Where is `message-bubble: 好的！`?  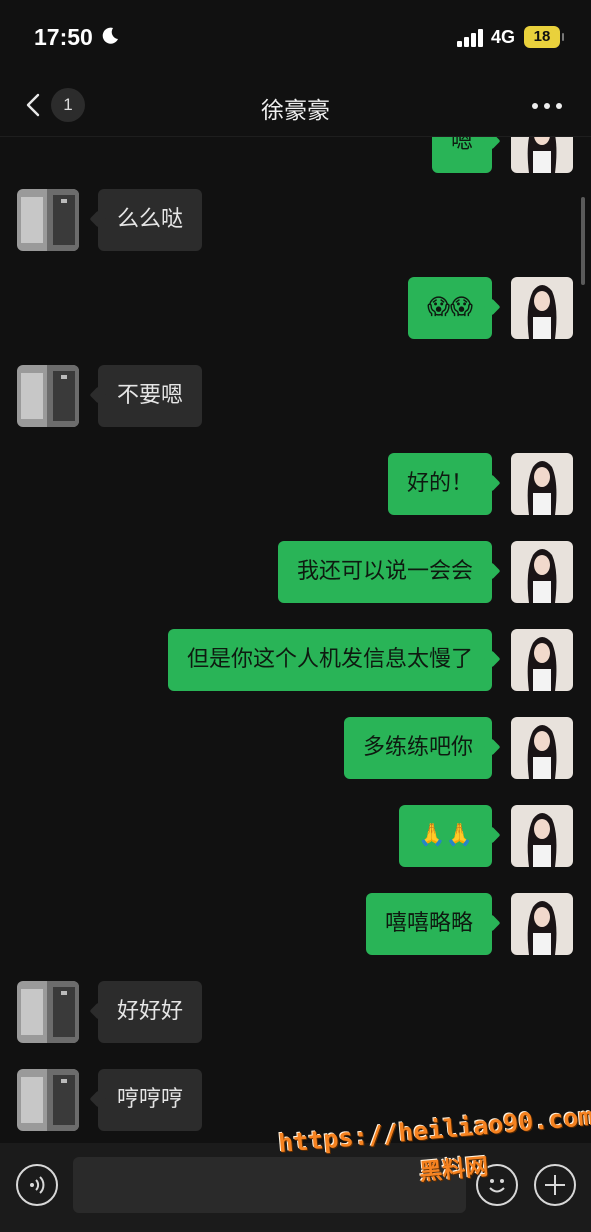 message-bubble: 好的！ is located at coordinates (439, 484).